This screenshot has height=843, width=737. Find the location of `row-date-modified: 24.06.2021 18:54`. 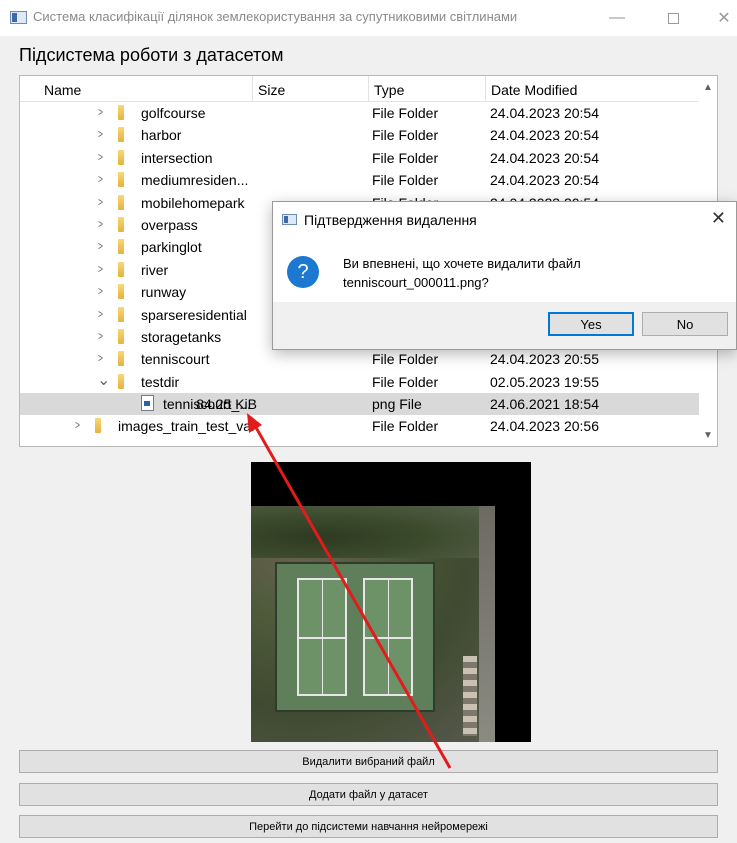

row-date-modified: 24.06.2021 18:54 is located at coordinates (544, 404).